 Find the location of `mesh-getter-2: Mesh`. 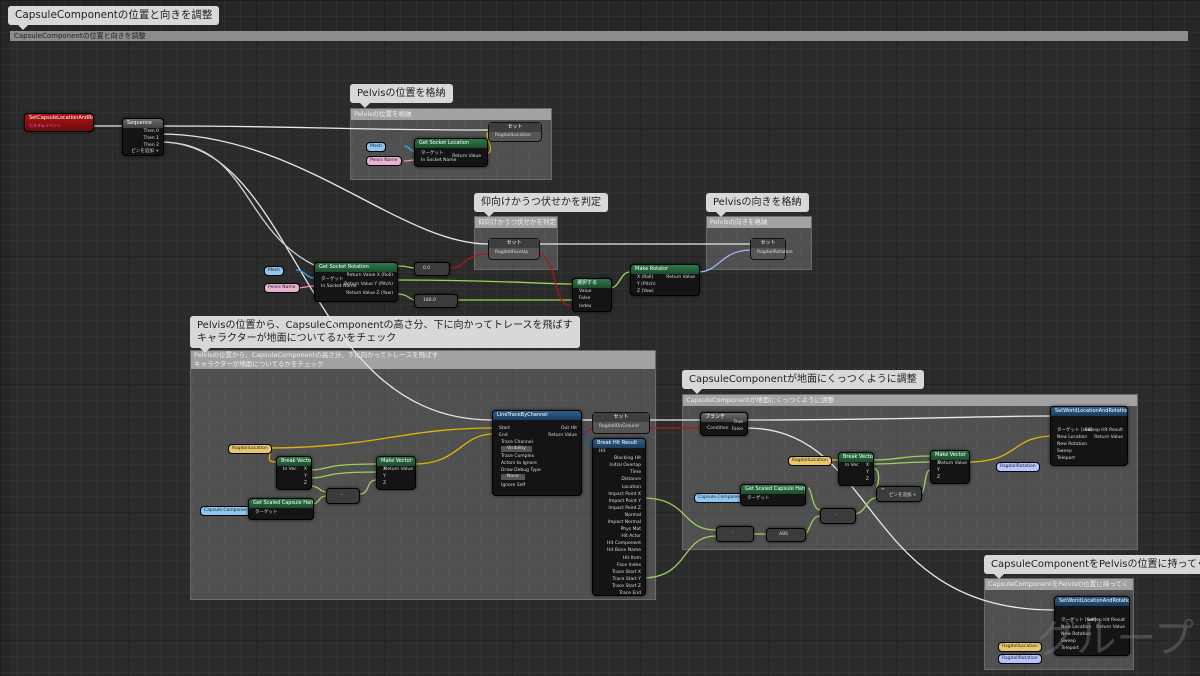

mesh-getter-2: Mesh is located at coordinates (274, 271).